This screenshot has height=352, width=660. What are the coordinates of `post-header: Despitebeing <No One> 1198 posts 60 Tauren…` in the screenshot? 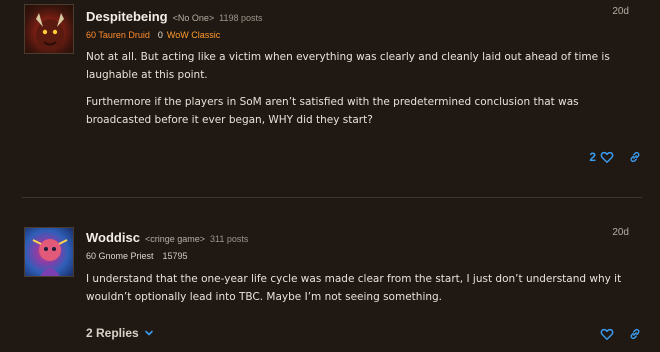 It's located at (174, 23).